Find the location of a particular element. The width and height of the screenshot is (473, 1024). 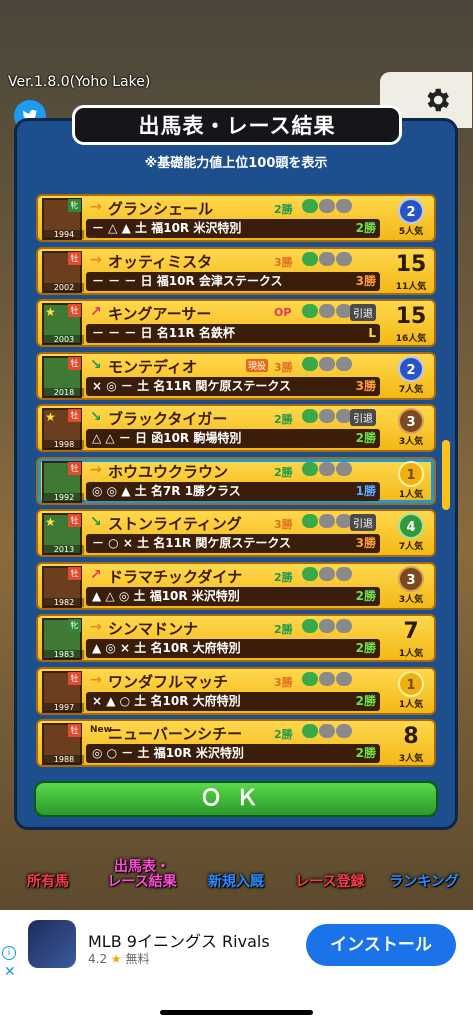

horse-row: 牡 1992 → ホウユウクラウン 2勝 ◎ ◎ ▲ 土 名7R 1勝クラス 1勝 1 1人気 is located at coordinates (236, 480).